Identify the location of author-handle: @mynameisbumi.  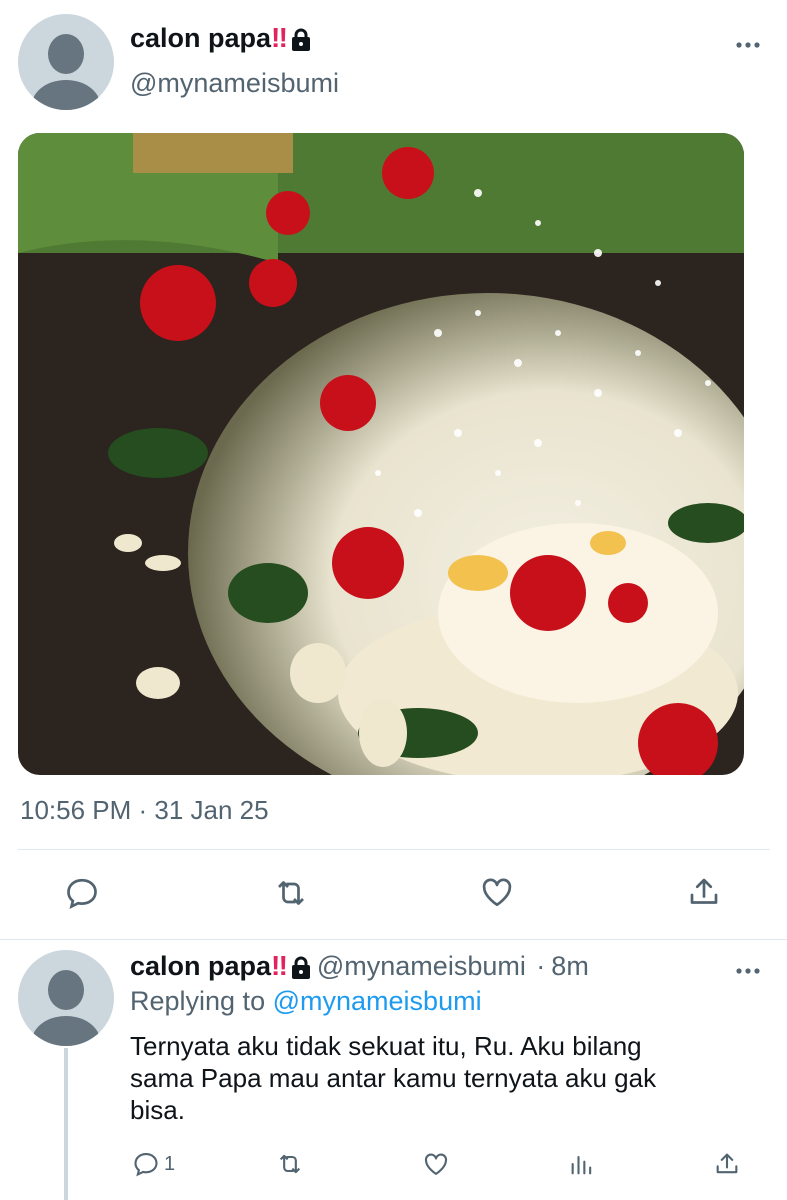
(234, 83).